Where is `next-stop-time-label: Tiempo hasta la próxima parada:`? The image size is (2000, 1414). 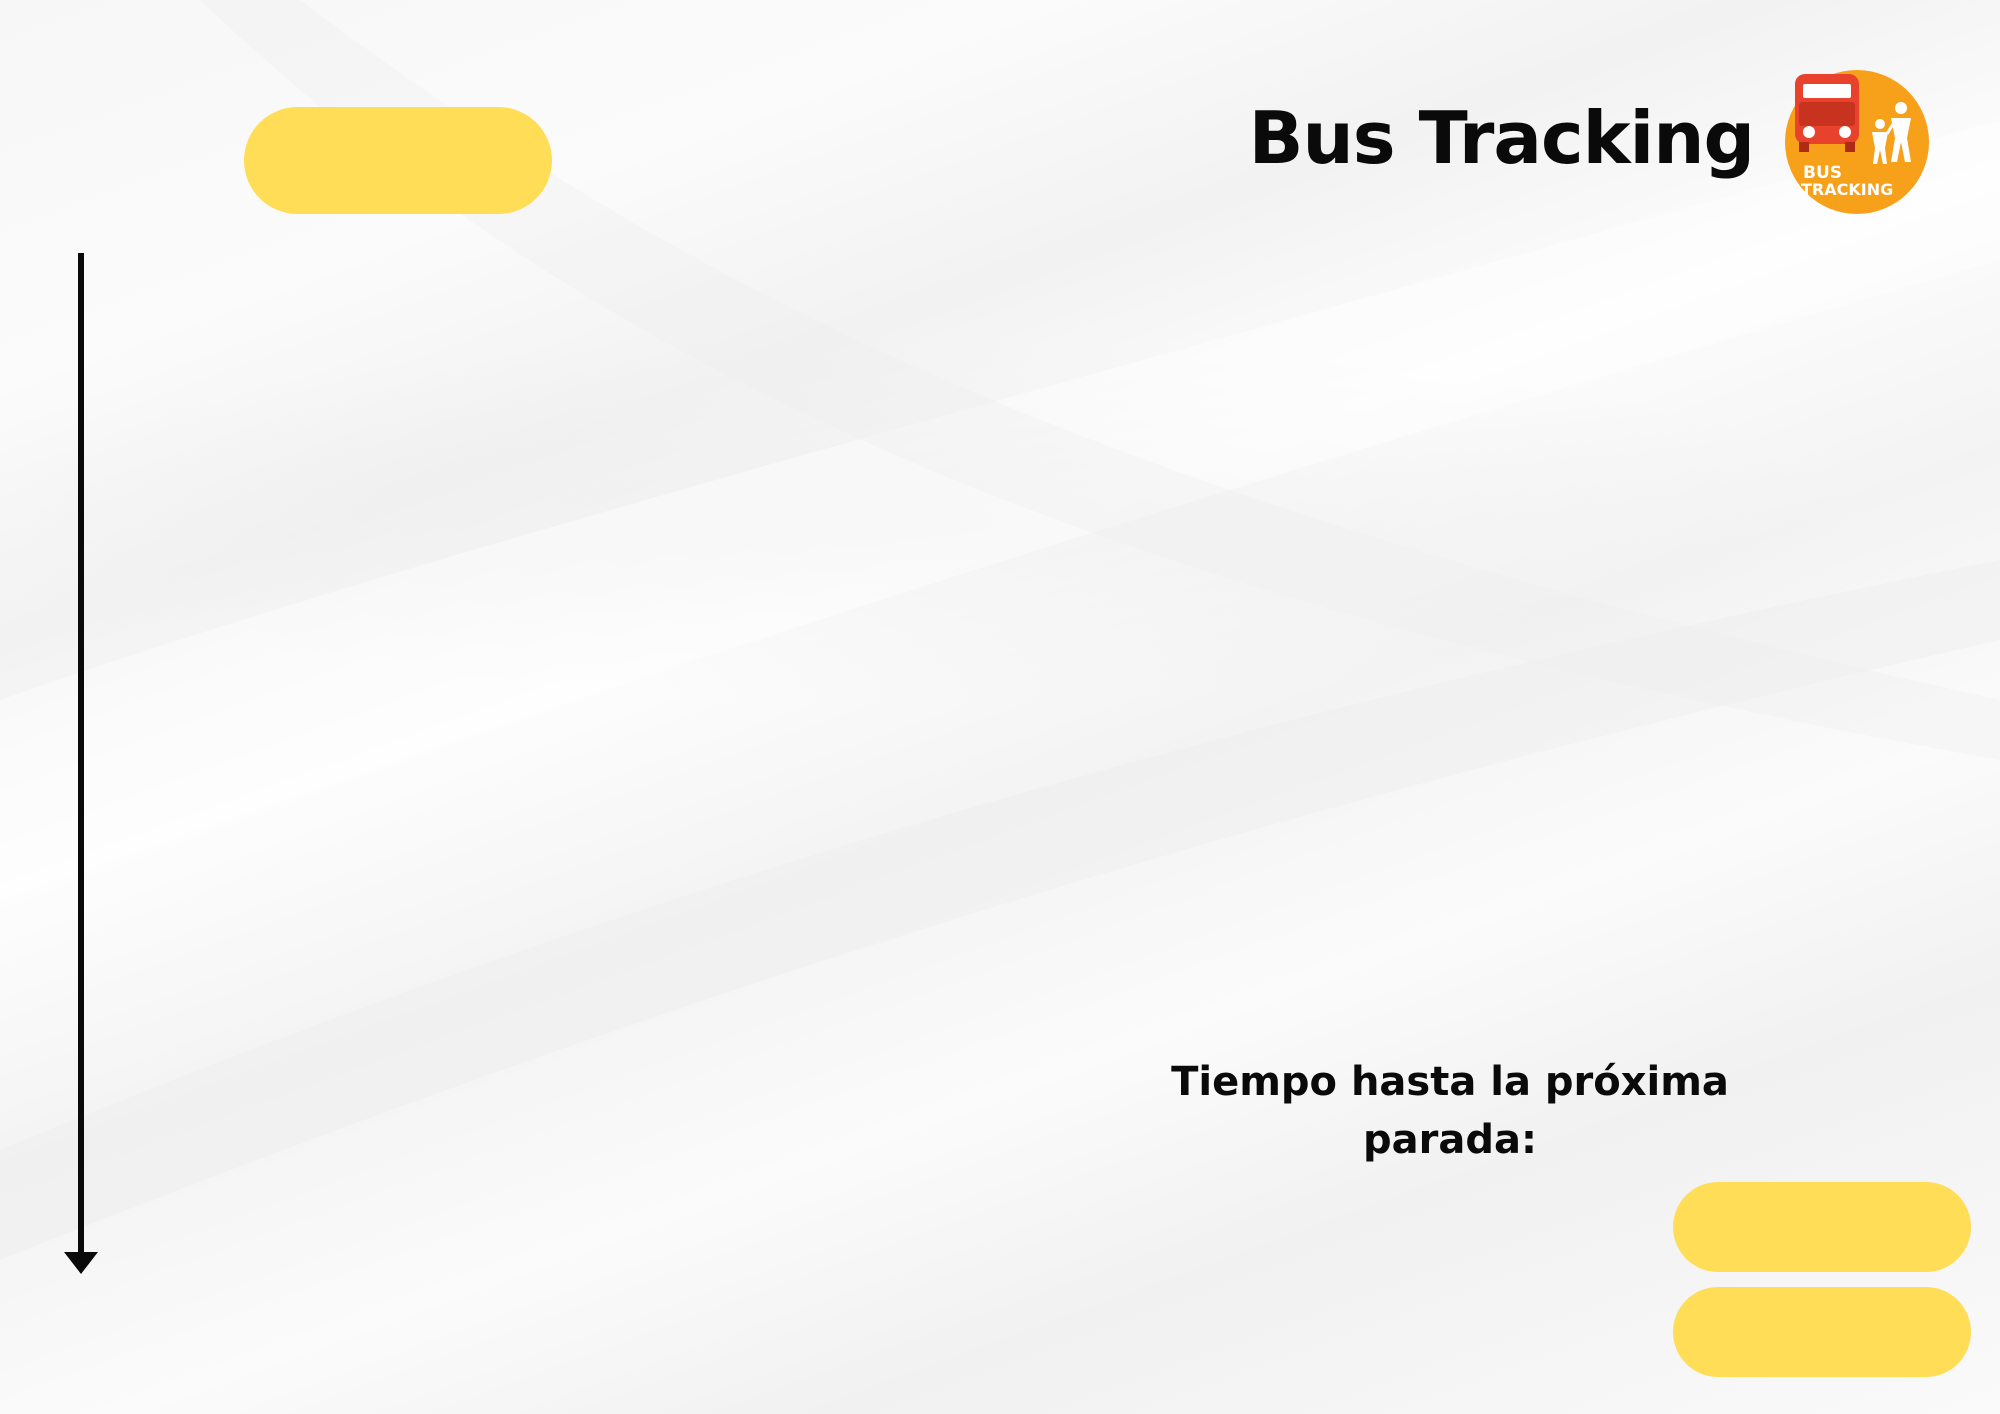 next-stop-time-label: Tiempo hasta la próxima parada: is located at coordinates (1450, 1111).